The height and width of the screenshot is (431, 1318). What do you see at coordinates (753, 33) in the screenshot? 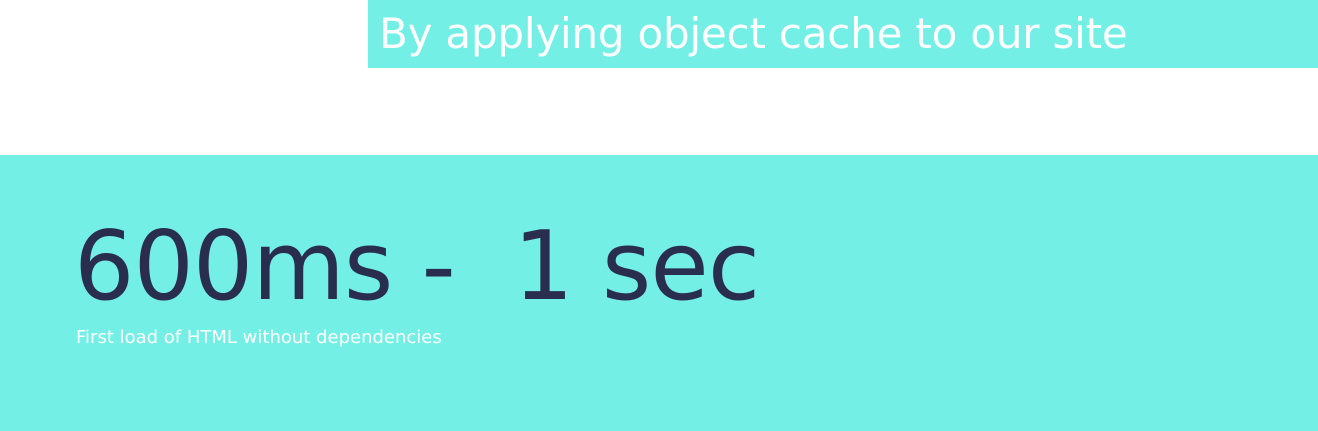
I see `slide-title: By applying object cache to our site` at bounding box center [753, 33].